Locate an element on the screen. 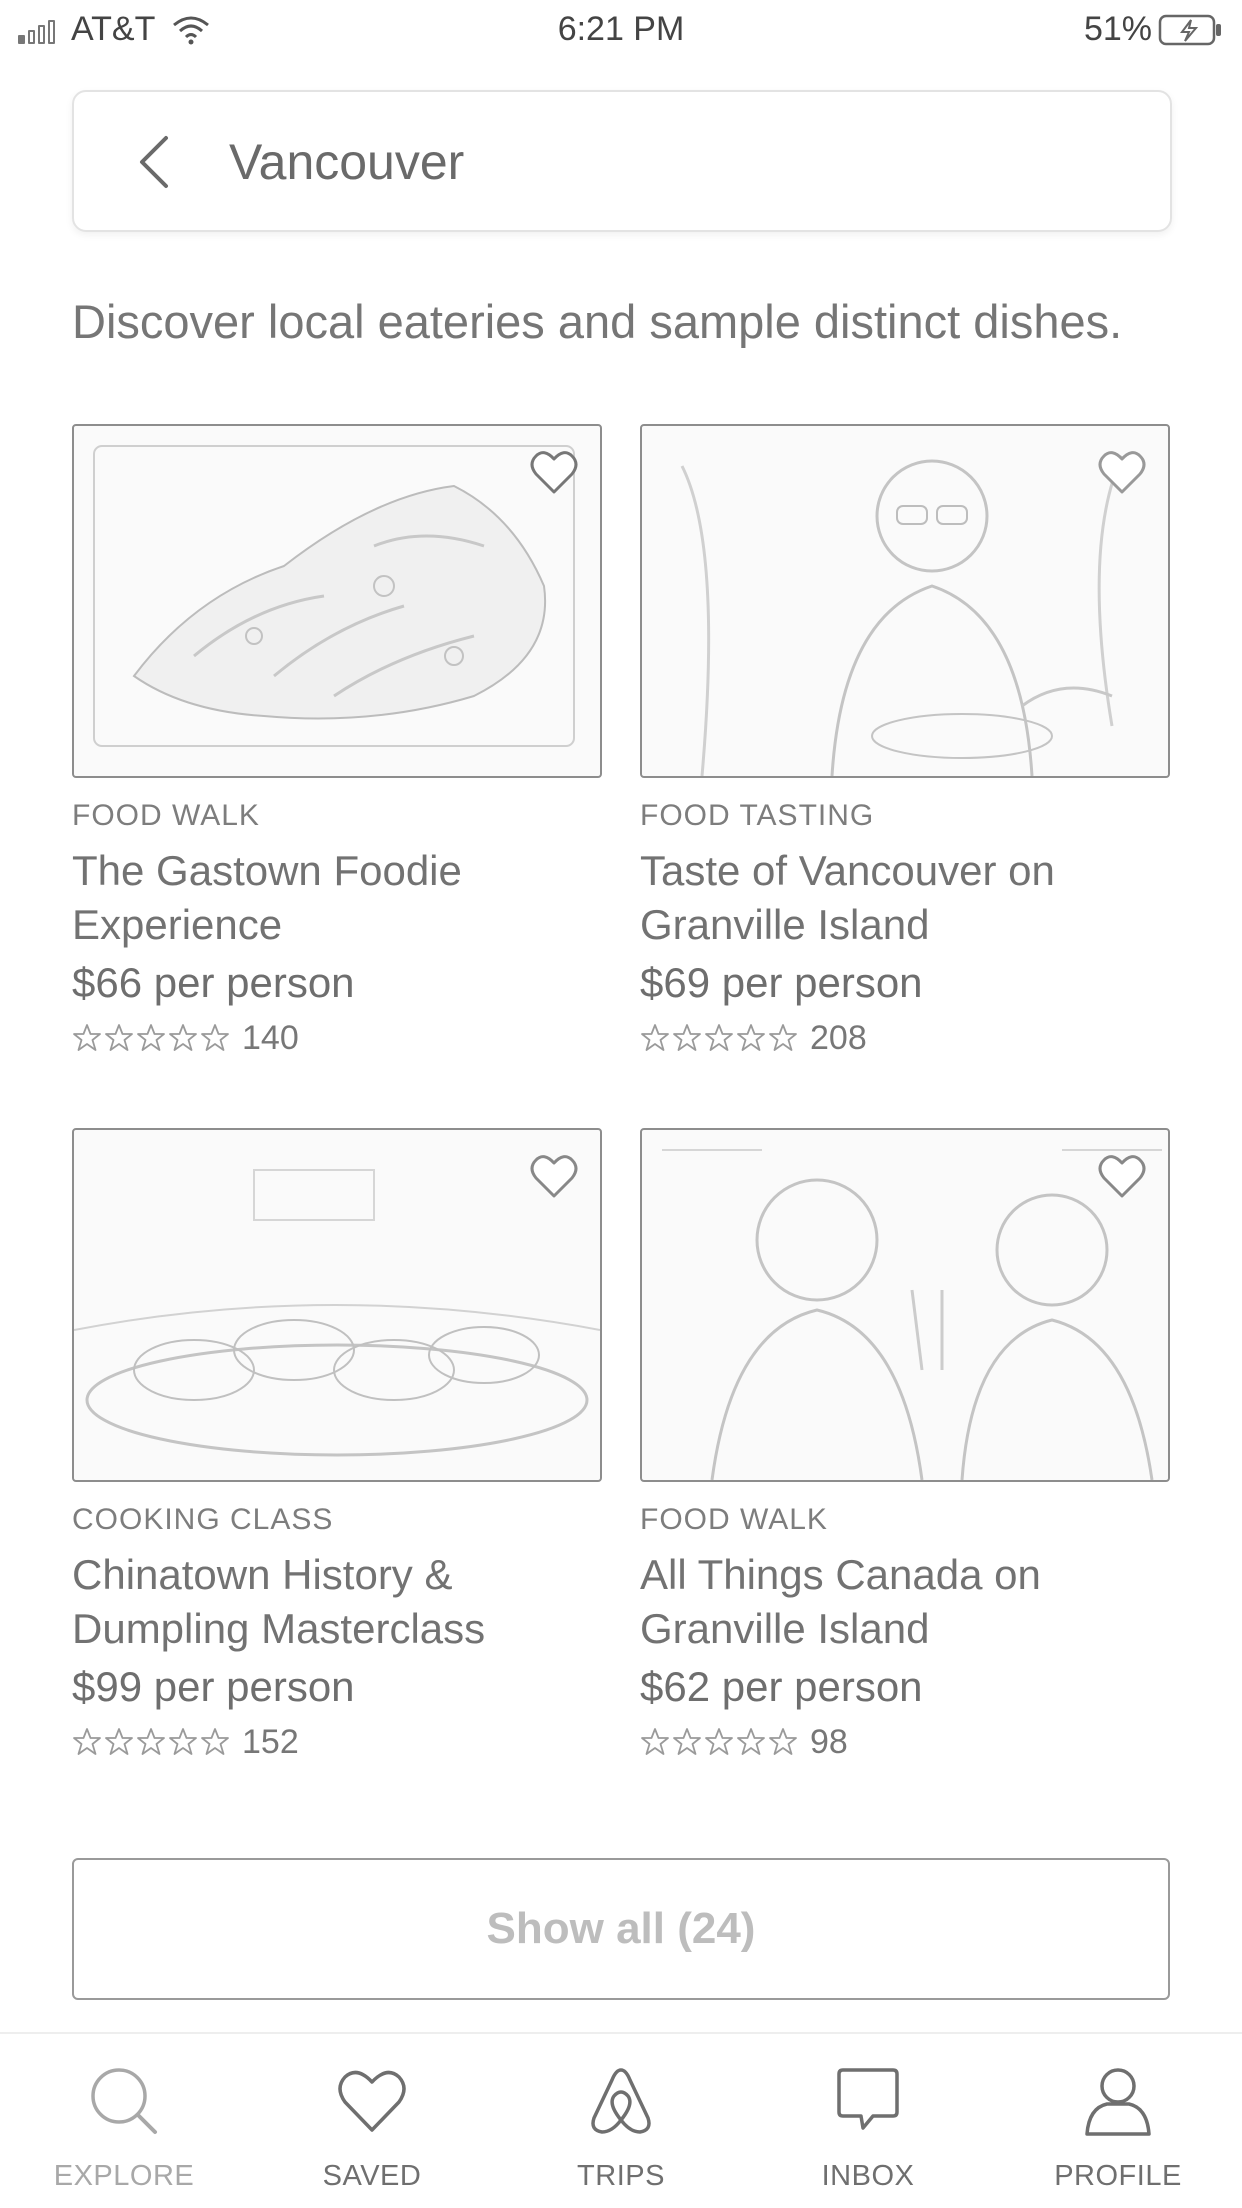 This screenshot has width=1242, height=2208. message-icon is located at coordinates (868, 2099).